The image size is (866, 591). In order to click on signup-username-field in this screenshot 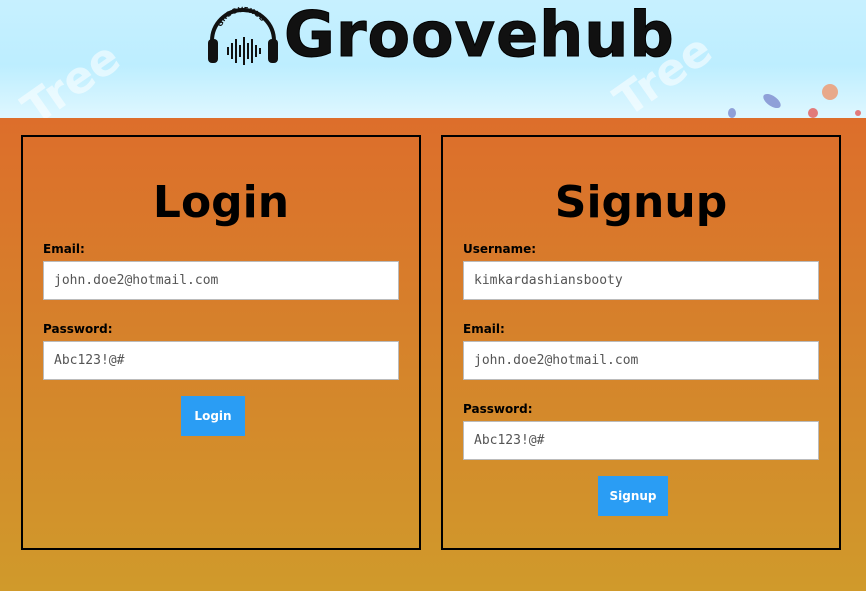, I will do `click(641, 280)`.